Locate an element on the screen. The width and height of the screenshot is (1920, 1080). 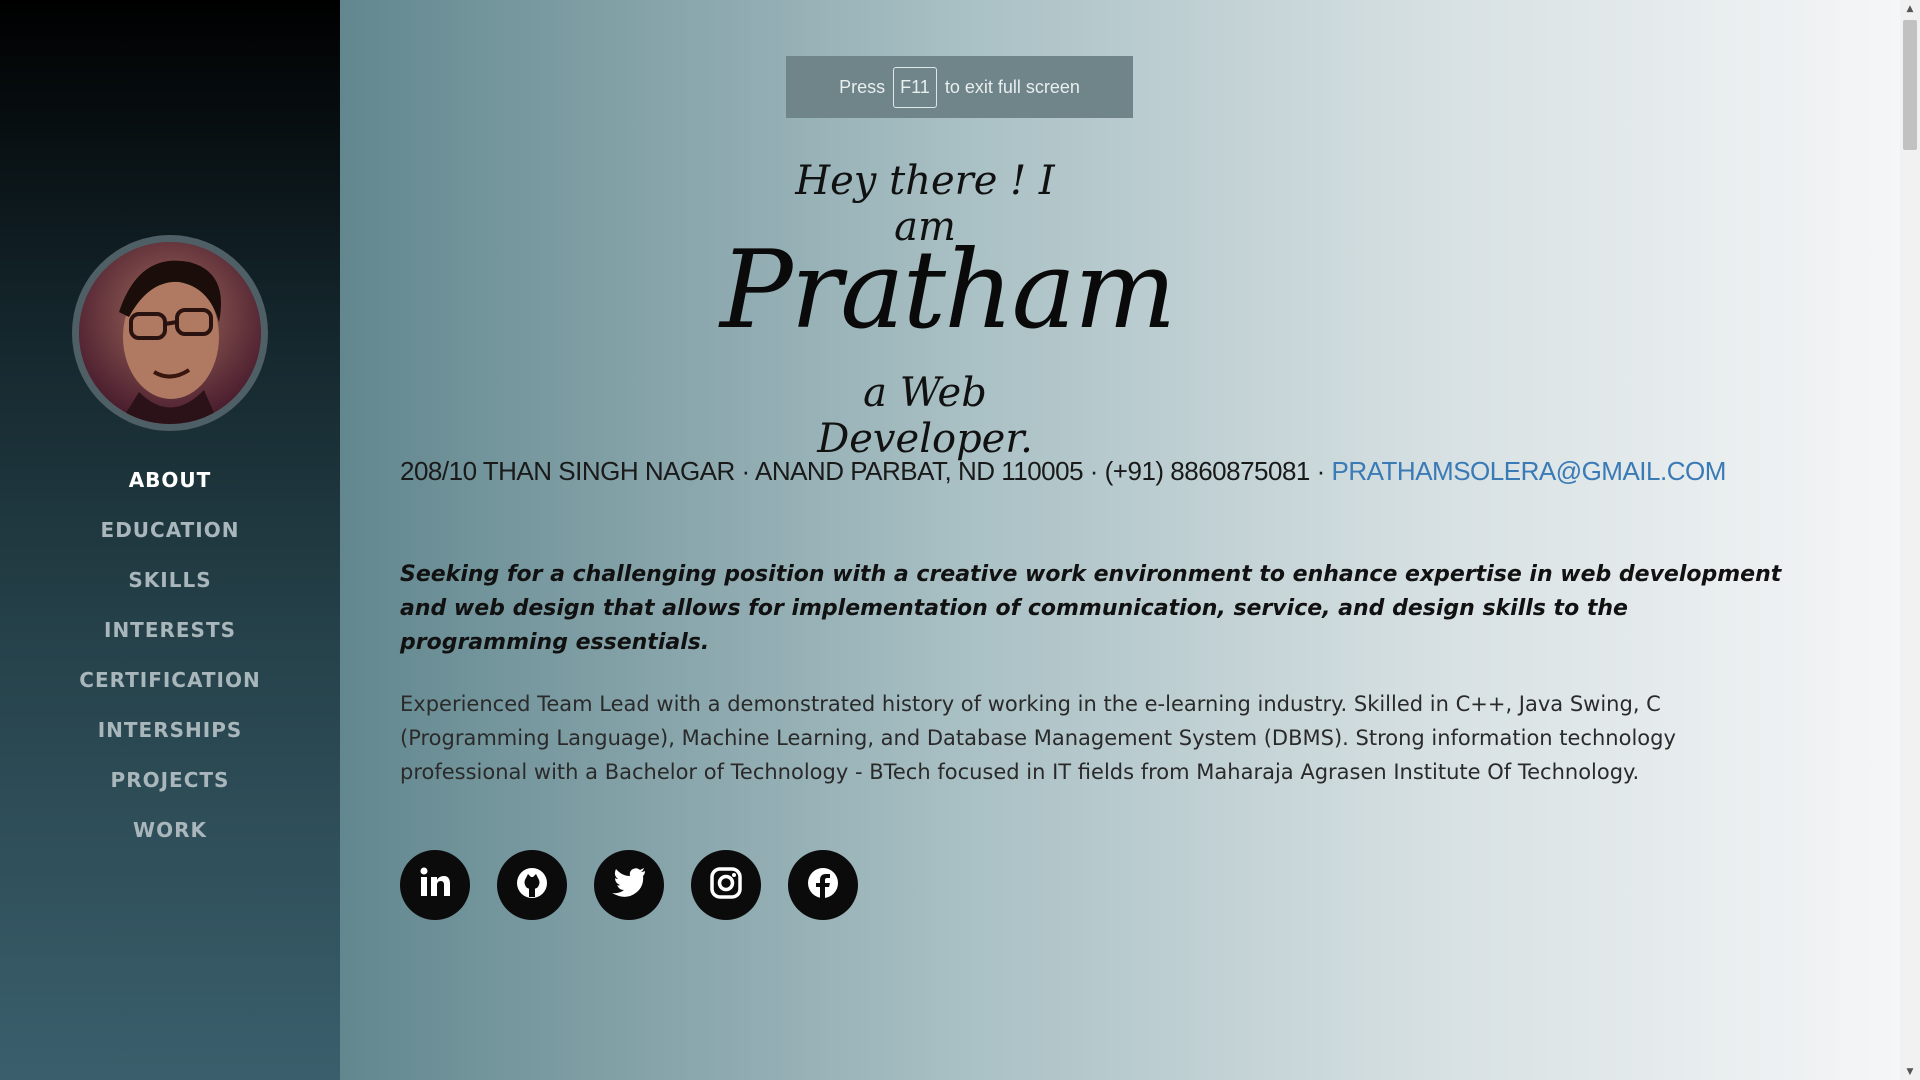
nav-item-interships: INTERSHIPS is located at coordinates (170, 730).